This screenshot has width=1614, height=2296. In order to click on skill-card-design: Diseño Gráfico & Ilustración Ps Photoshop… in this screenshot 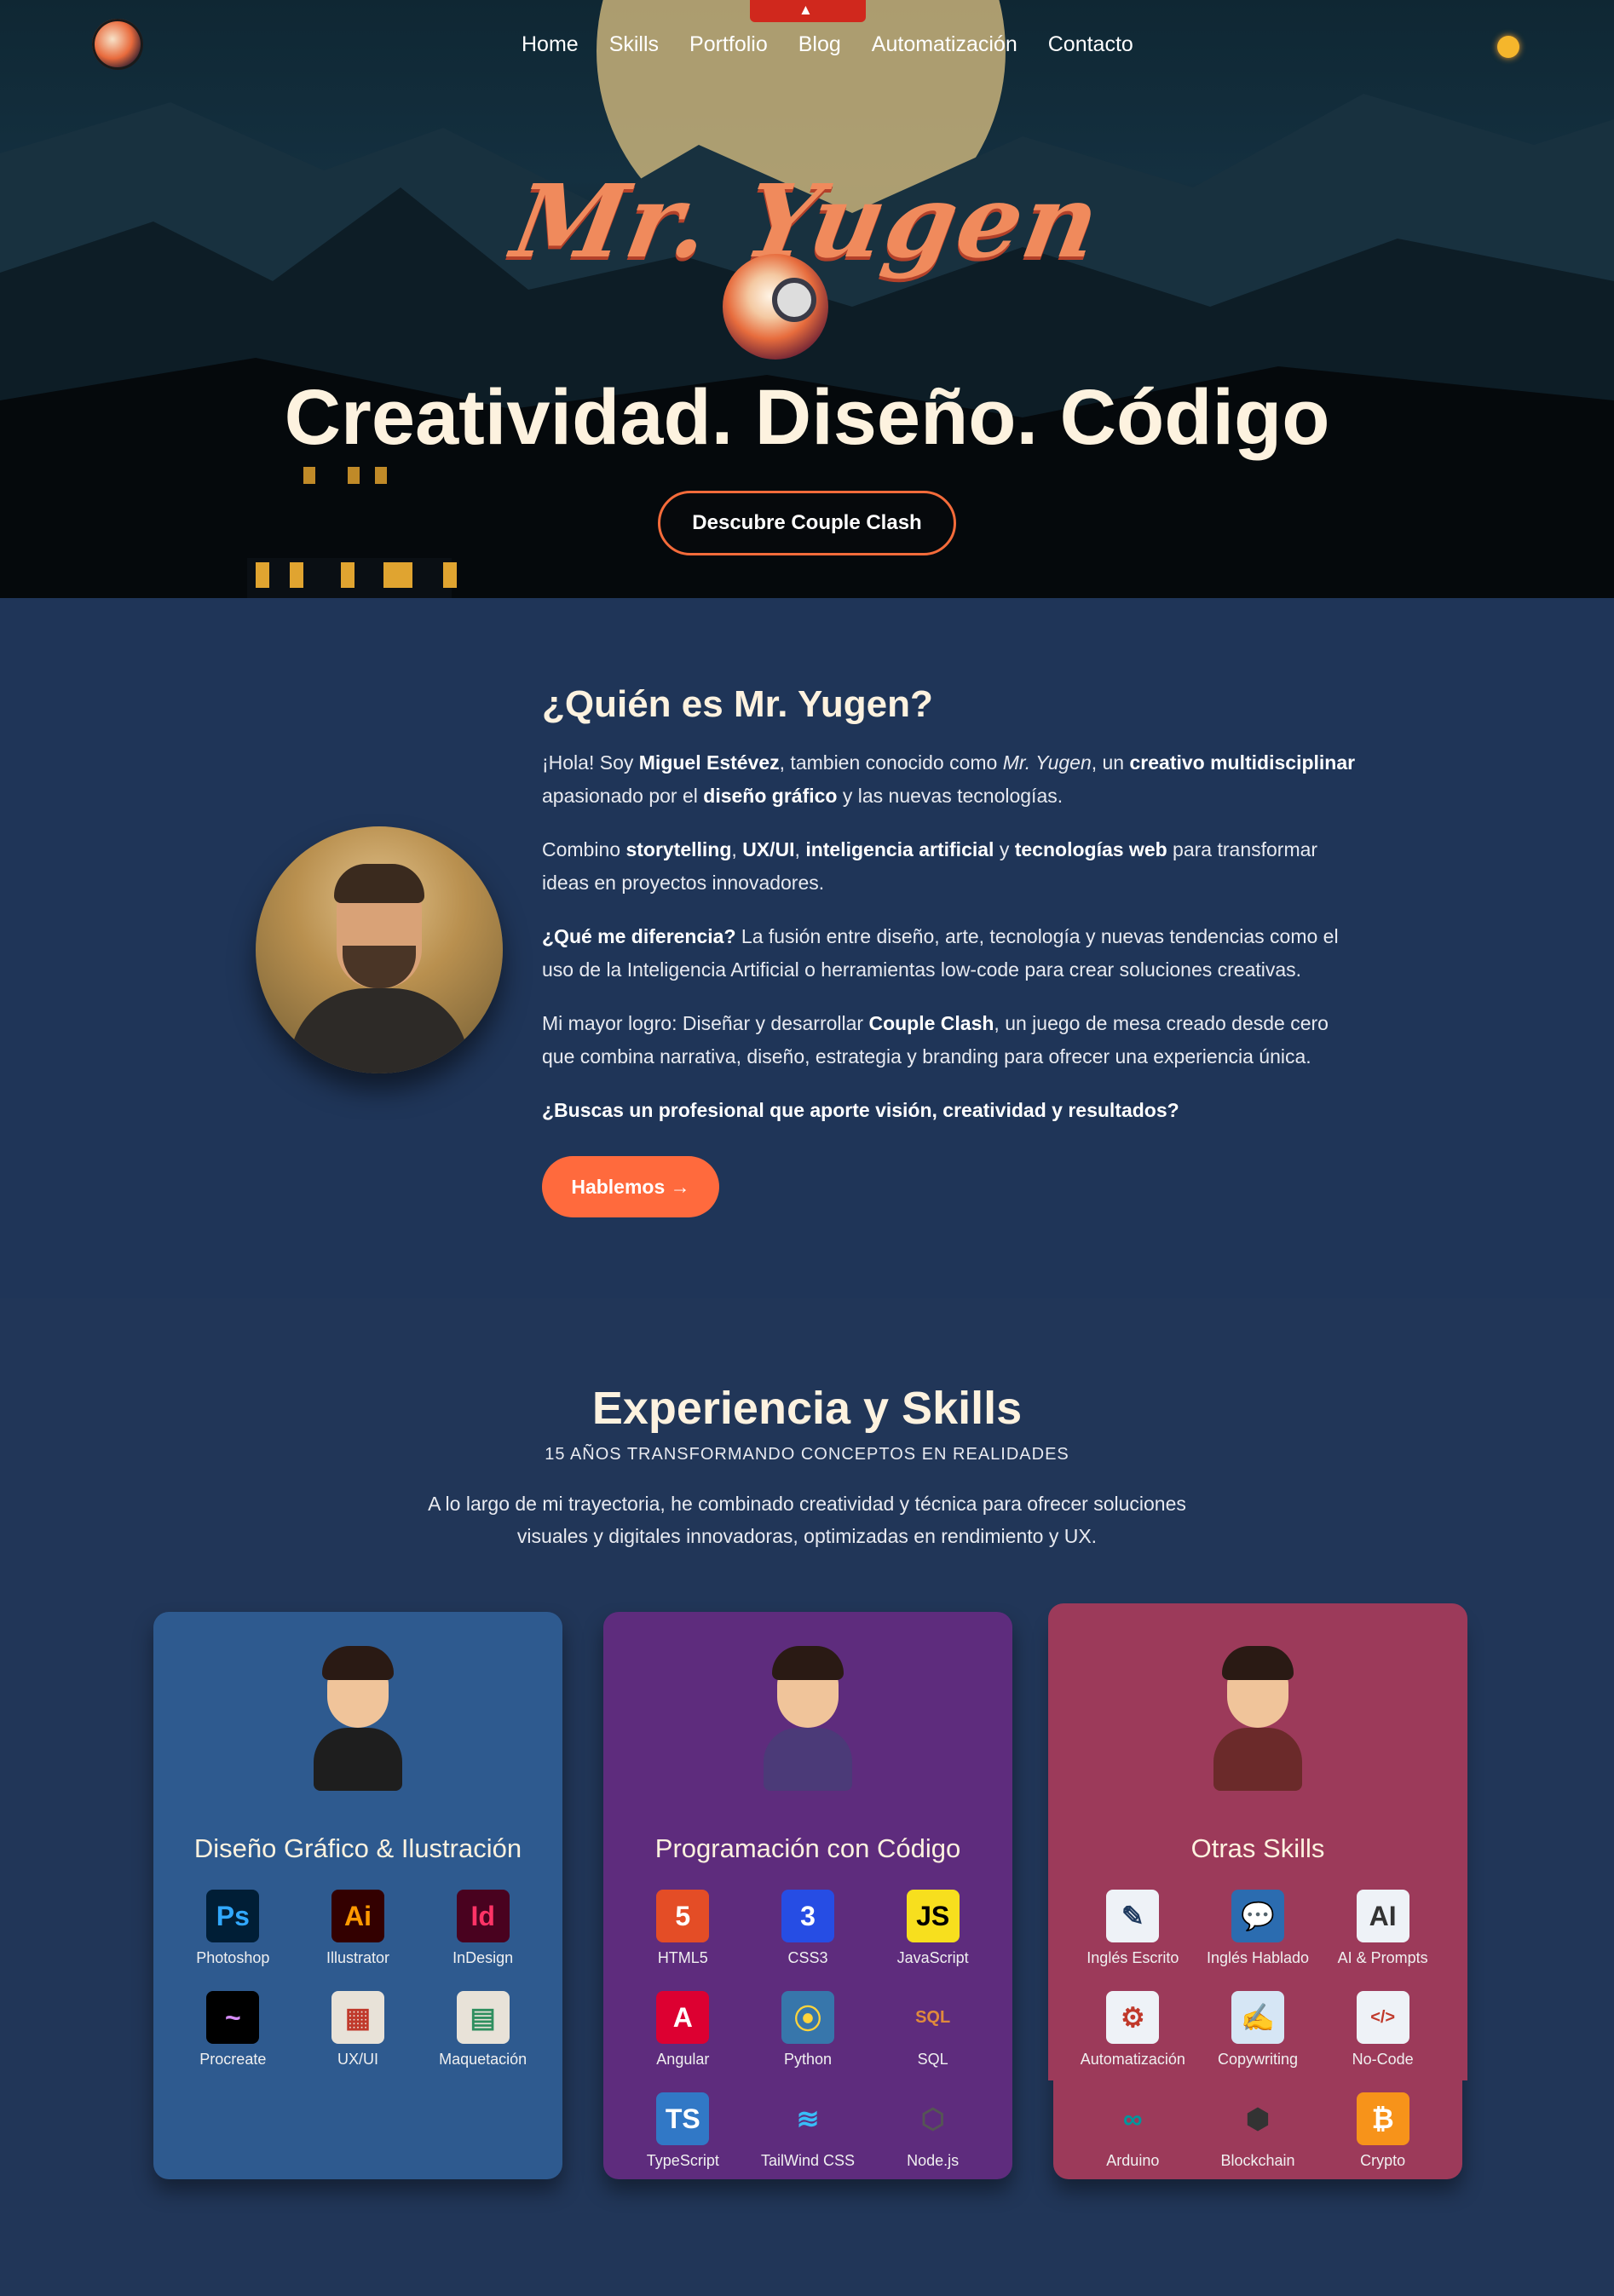, I will do `click(357, 1895)`.